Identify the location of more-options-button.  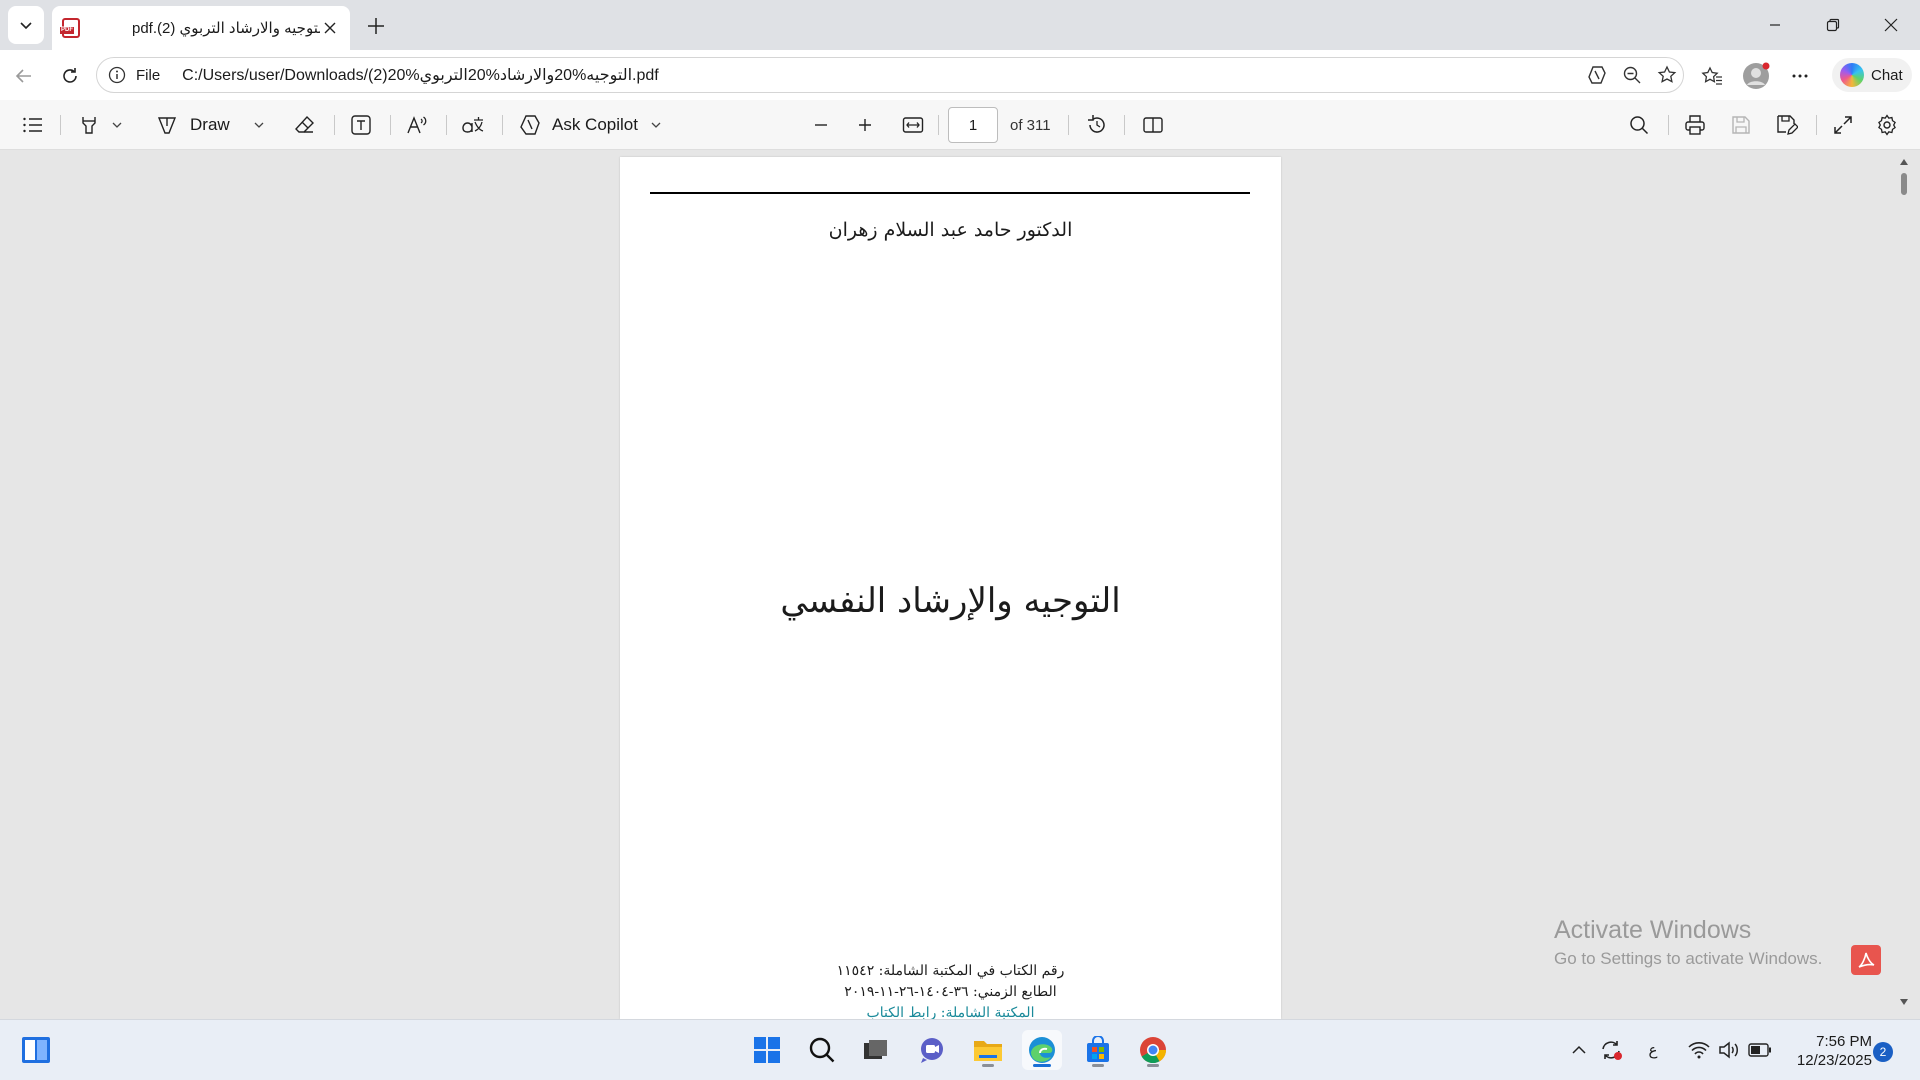
(1800, 76).